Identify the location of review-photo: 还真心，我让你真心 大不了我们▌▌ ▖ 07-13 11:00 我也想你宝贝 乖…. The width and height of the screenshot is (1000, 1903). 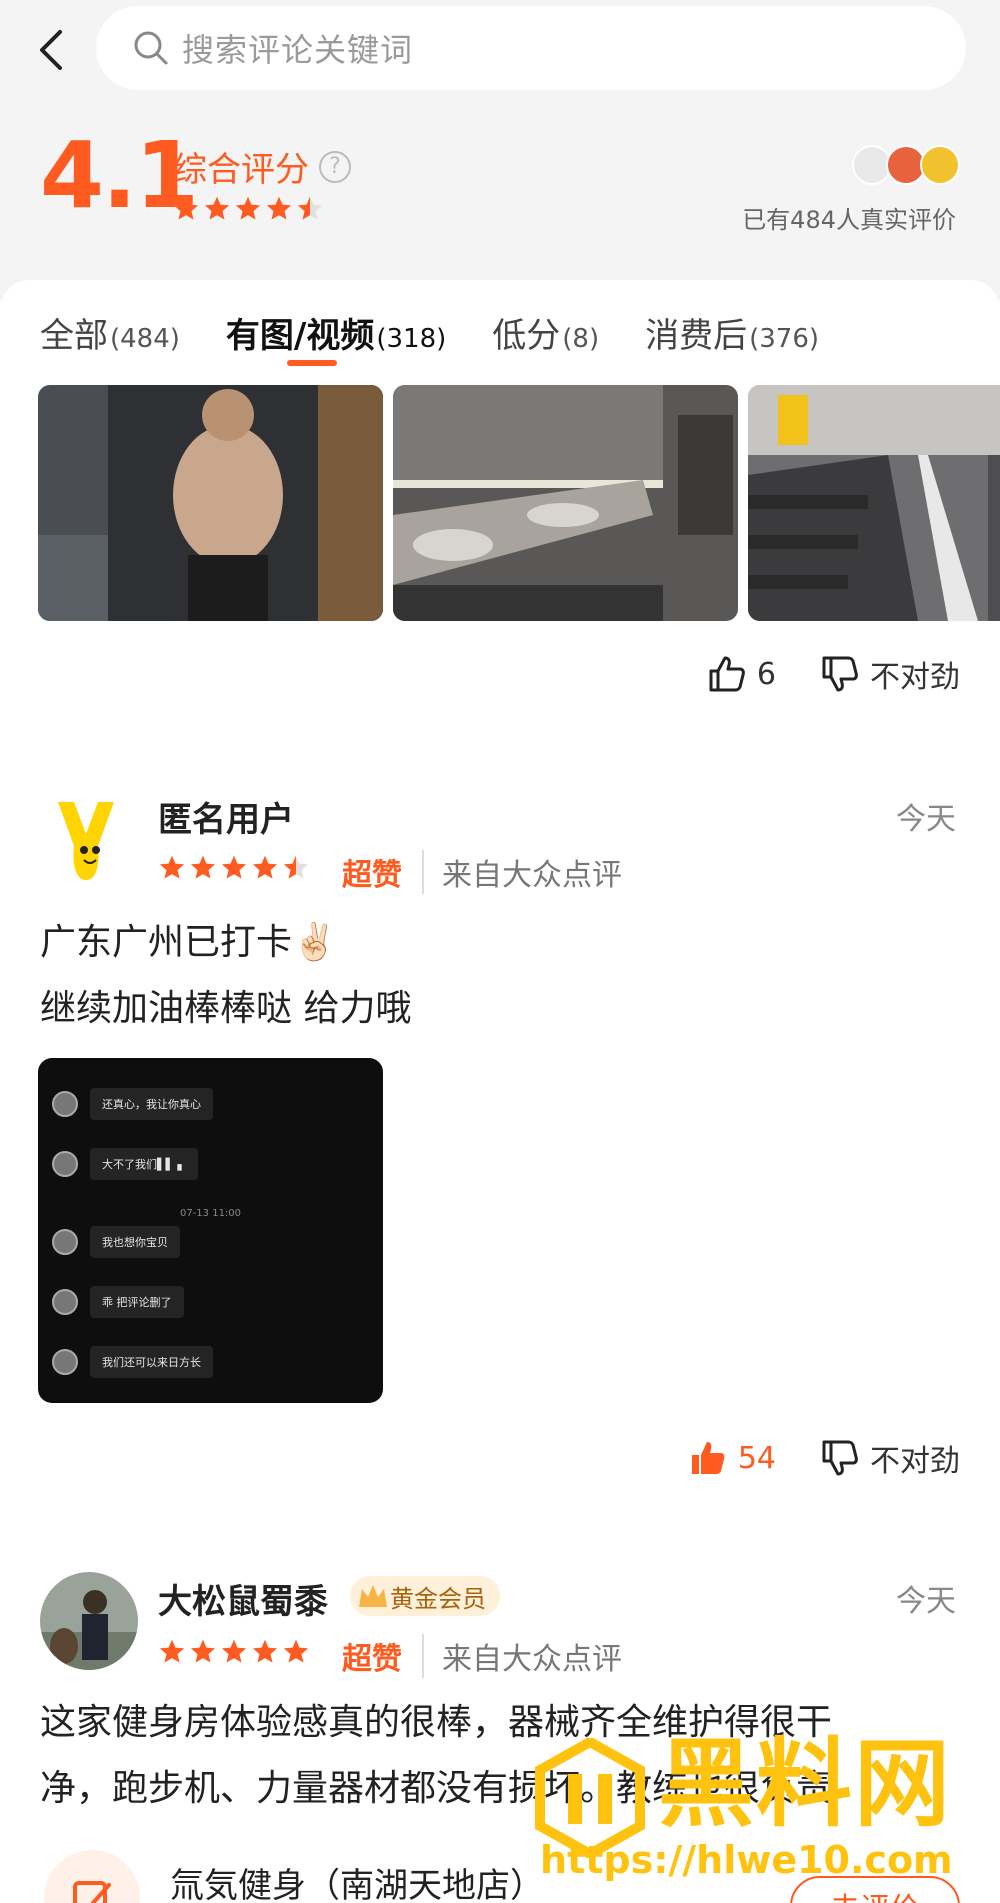
(210, 1230).